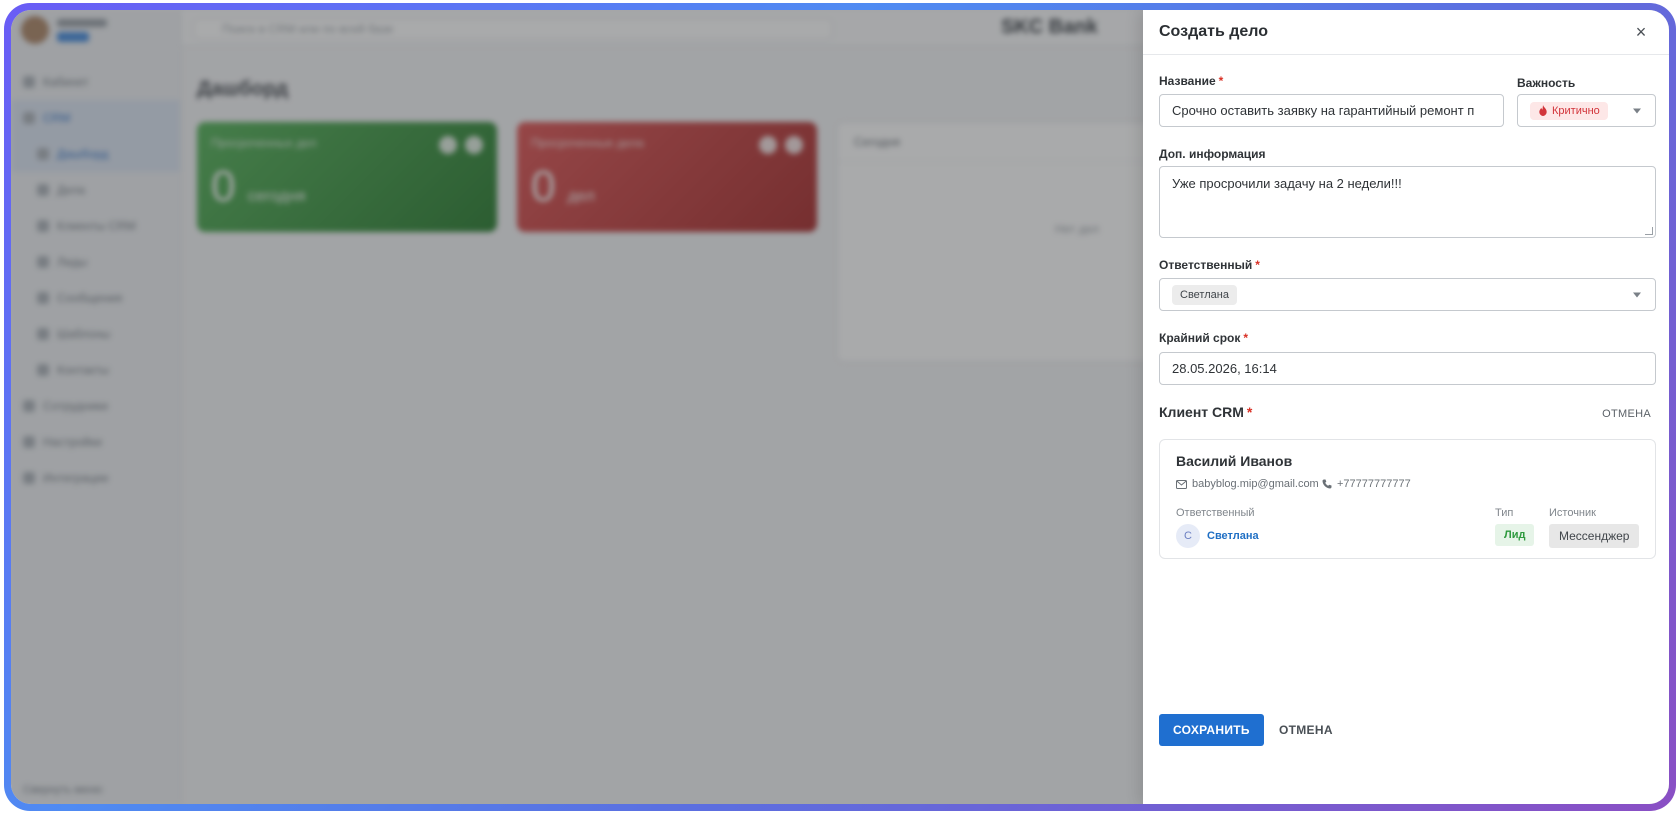 This screenshot has width=1680, height=815. What do you see at coordinates (1366, 484) in the screenshot?
I see `client-phone: +77777777777` at bounding box center [1366, 484].